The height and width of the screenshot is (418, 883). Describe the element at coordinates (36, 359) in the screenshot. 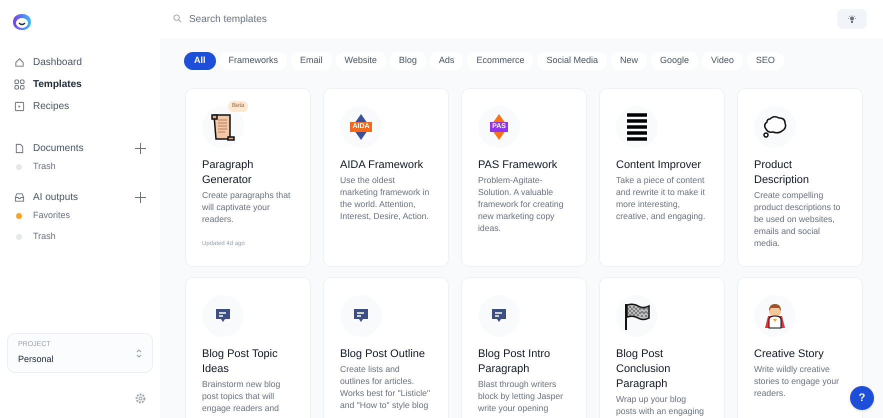

I see `project-name: Personal` at that location.